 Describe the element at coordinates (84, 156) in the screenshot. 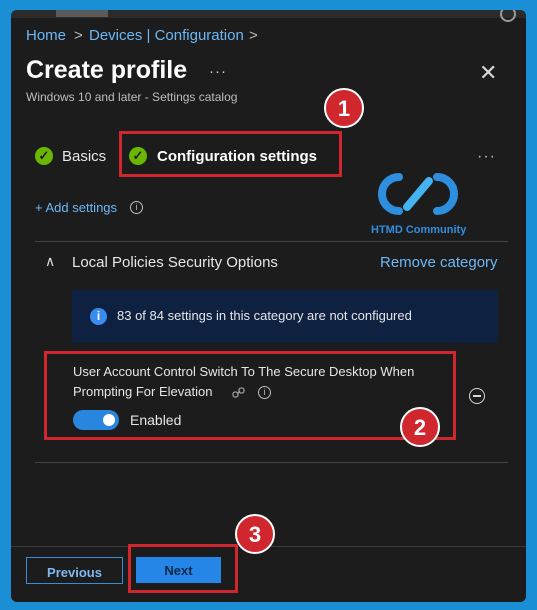

I see `step-basics: Basics` at that location.